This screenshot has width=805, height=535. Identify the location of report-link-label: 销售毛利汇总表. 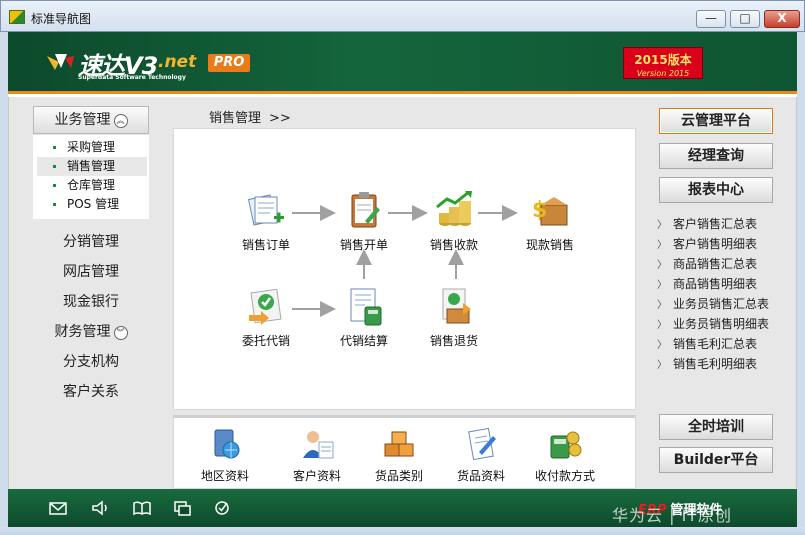
(715, 344).